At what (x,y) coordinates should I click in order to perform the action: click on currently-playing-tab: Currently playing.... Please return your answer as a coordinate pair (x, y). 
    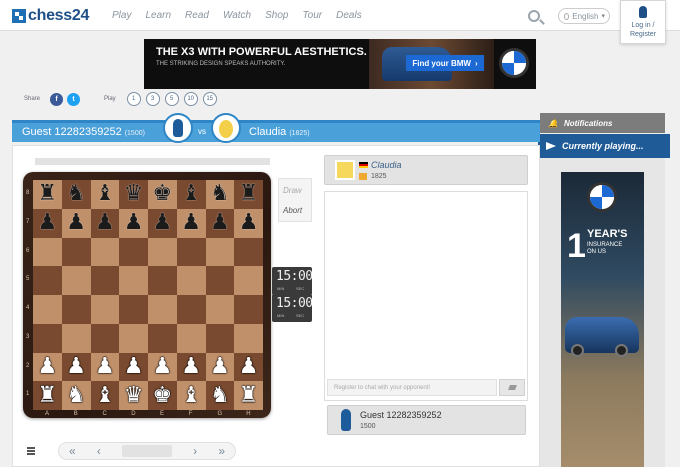
    Looking at the image, I should click on (604, 146).